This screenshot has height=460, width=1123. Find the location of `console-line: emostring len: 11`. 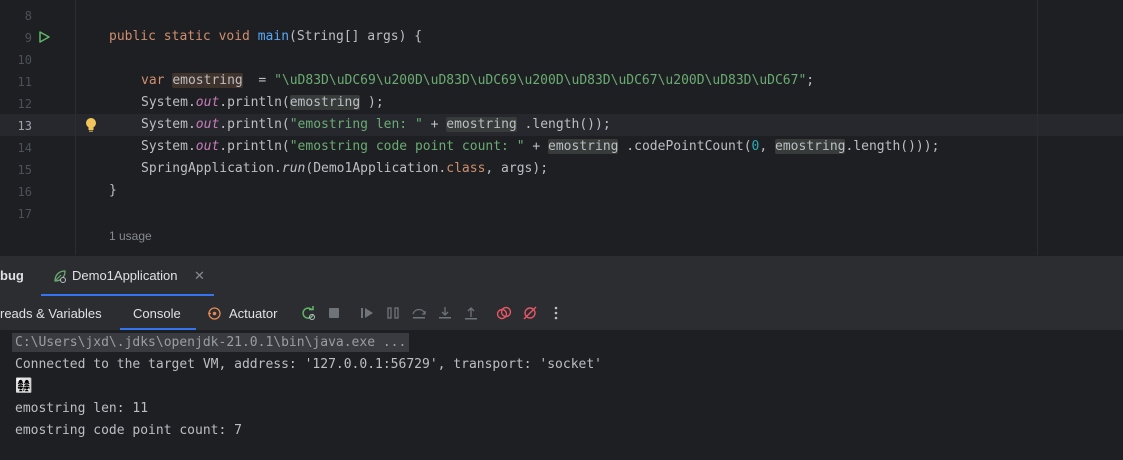

console-line: emostring len: 11 is located at coordinates (82, 408).